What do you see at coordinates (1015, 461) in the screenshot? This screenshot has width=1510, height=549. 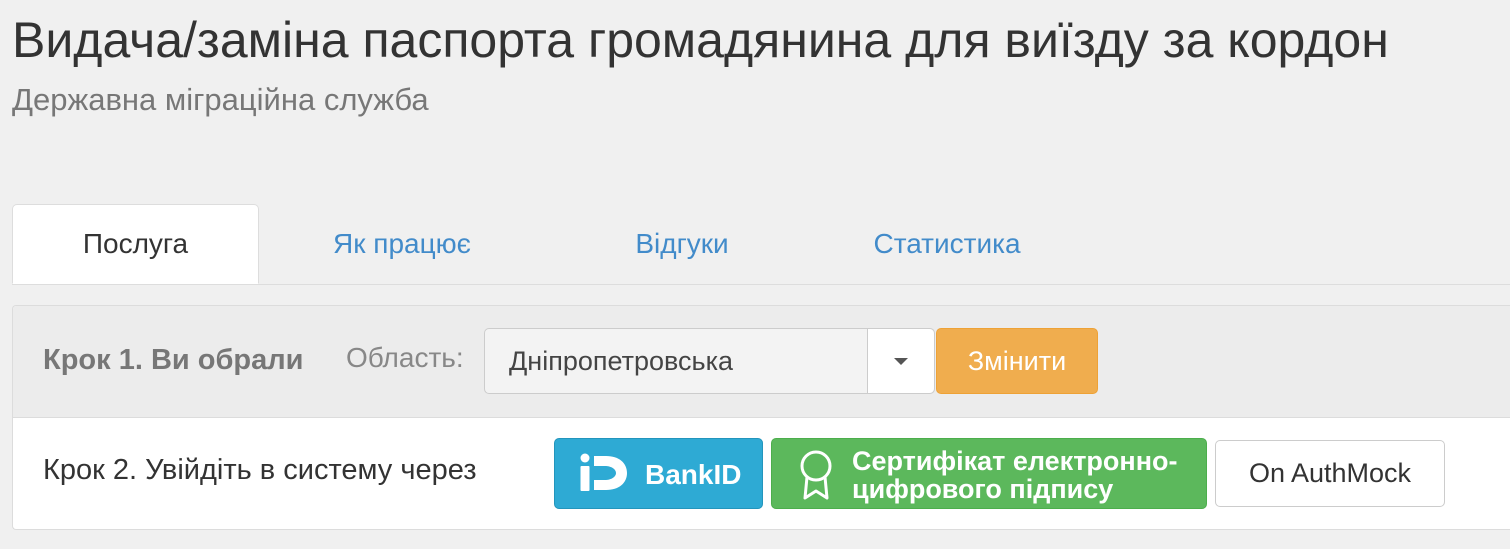 I see `digital-signature-label-line1: Сертифікат електронно-` at bounding box center [1015, 461].